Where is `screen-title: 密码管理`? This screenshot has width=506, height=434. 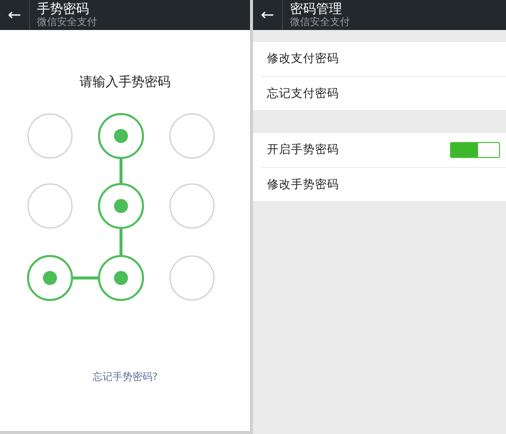
screen-title: 密码管理 is located at coordinates (316, 9).